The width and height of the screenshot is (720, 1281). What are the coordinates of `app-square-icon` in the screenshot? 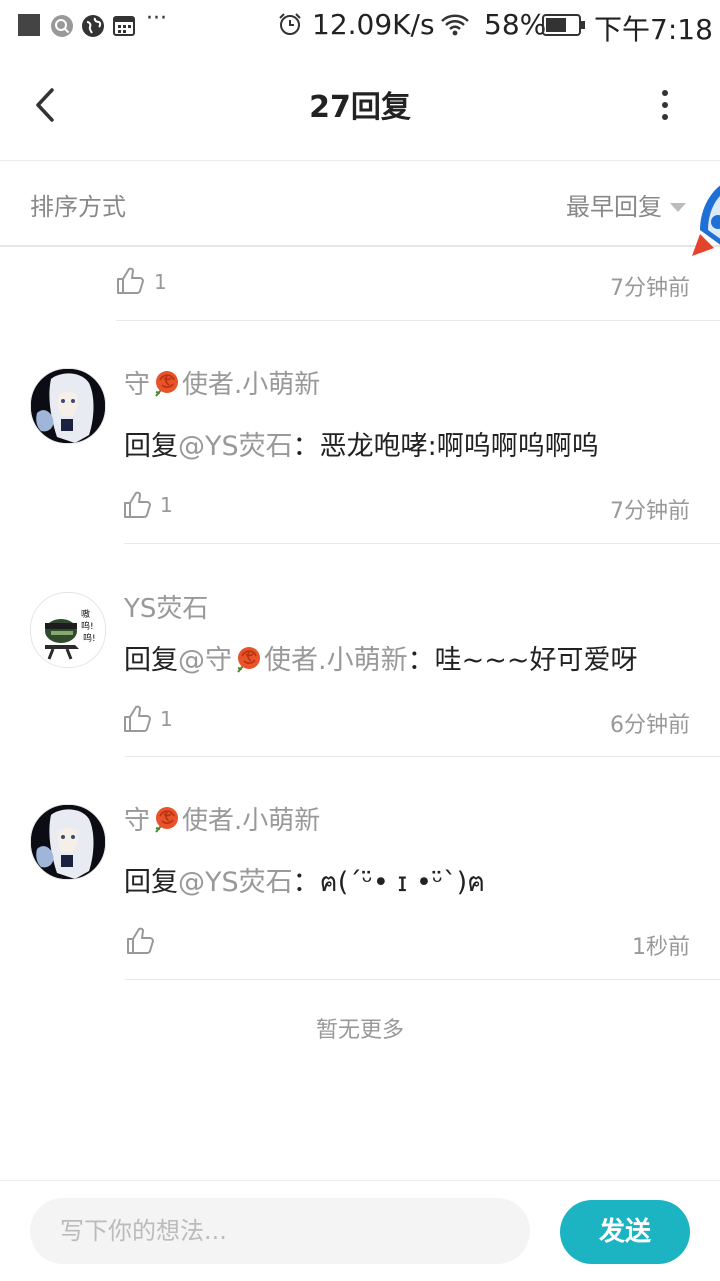 It's located at (29, 25).